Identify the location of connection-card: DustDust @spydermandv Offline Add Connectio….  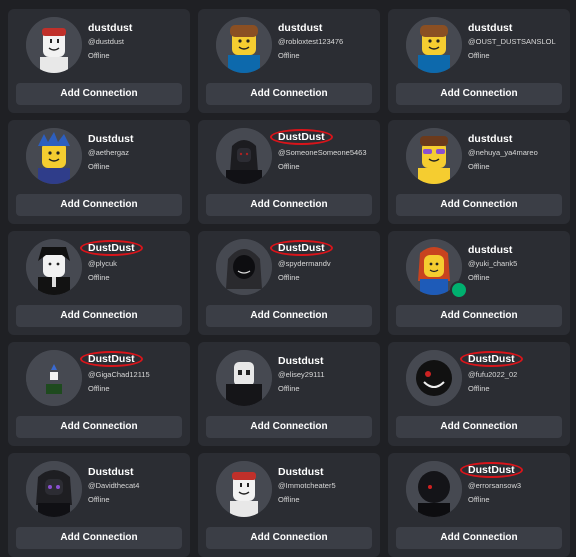
(289, 283).